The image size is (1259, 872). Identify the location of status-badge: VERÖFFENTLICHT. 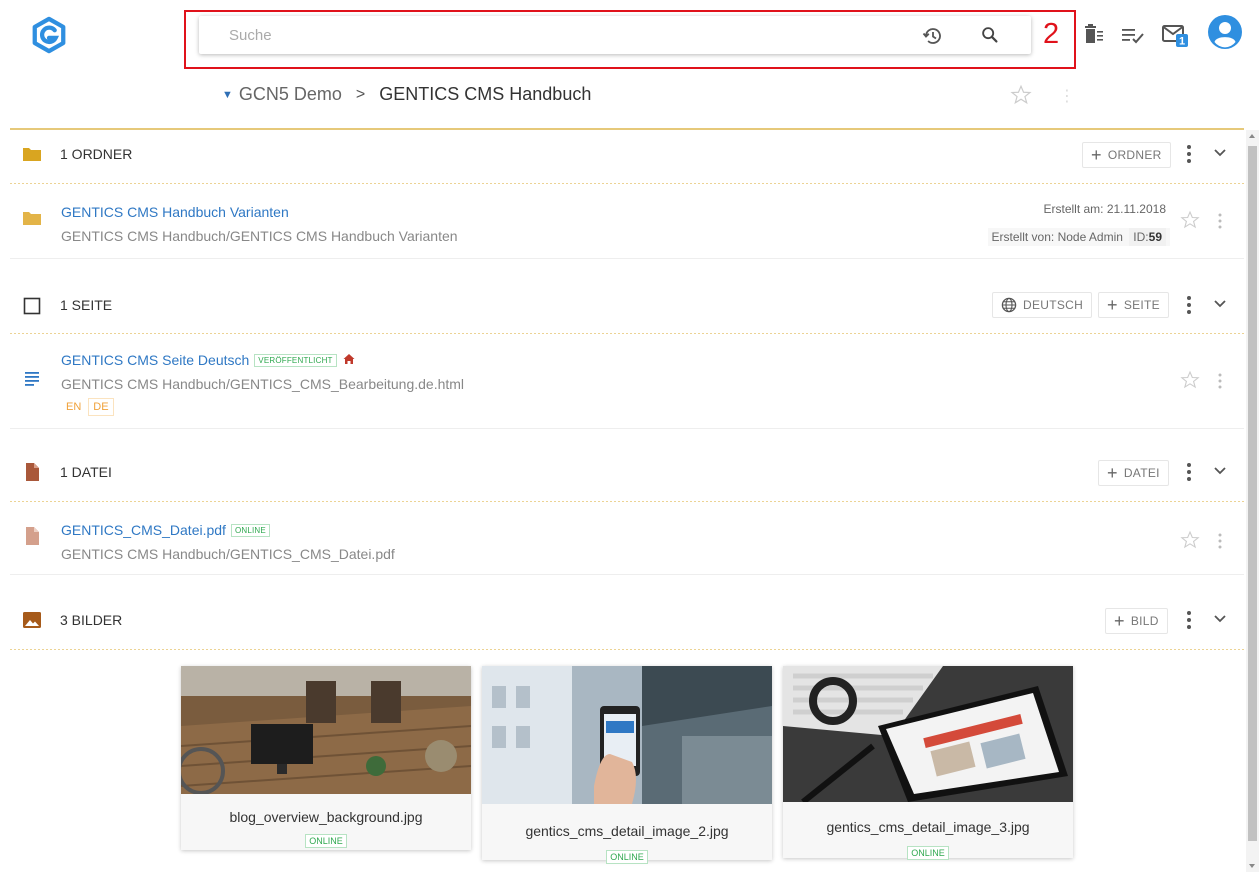
(295, 360).